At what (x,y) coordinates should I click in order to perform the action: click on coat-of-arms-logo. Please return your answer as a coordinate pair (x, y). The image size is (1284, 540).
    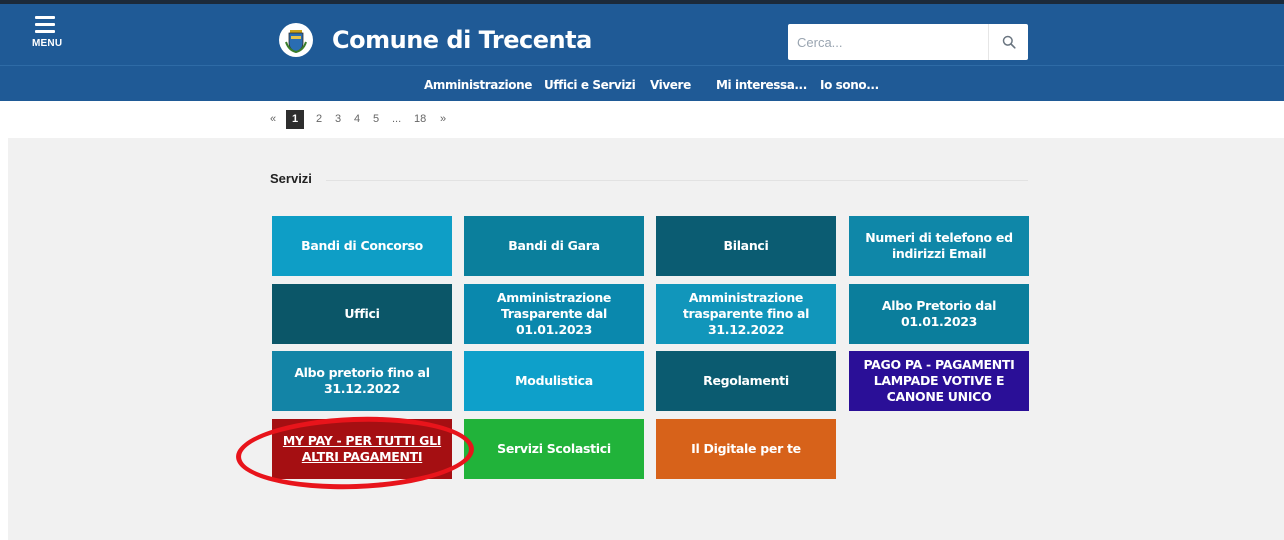
    Looking at the image, I should click on (296, 40).